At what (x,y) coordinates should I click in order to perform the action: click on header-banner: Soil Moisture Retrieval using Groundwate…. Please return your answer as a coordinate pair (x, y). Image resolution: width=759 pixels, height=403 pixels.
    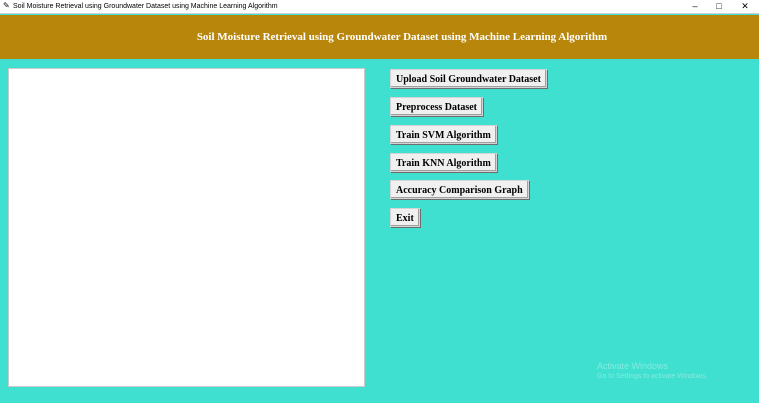
    Looking at the image, I should click on (379, 37).